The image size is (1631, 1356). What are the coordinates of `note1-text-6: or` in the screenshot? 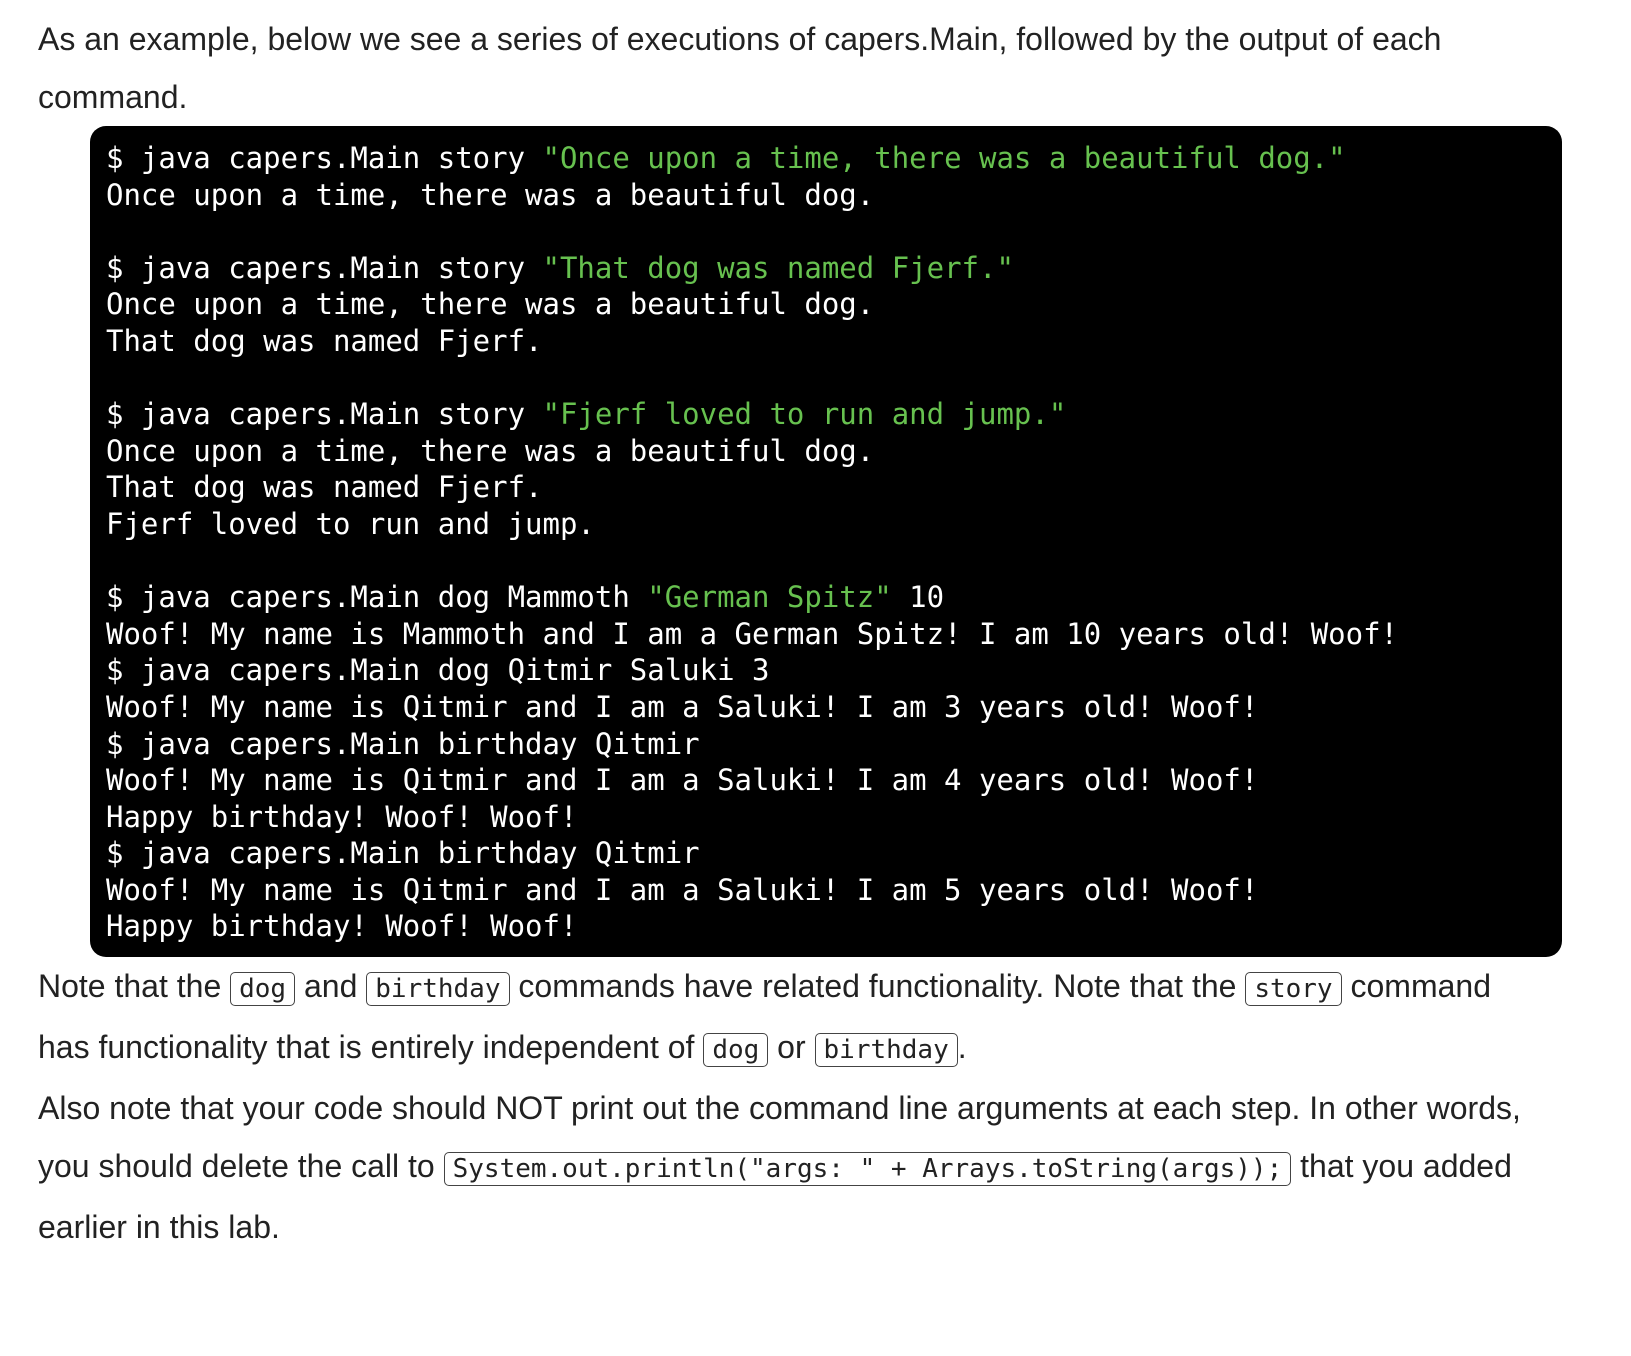 It's located at (791, 1047).